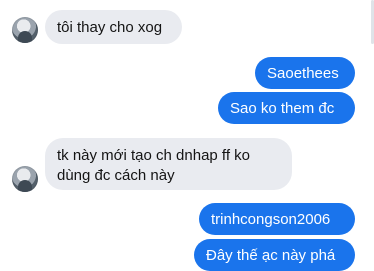  I want to click on message-outgoing: trinhcongson2006, so click(277, 219).